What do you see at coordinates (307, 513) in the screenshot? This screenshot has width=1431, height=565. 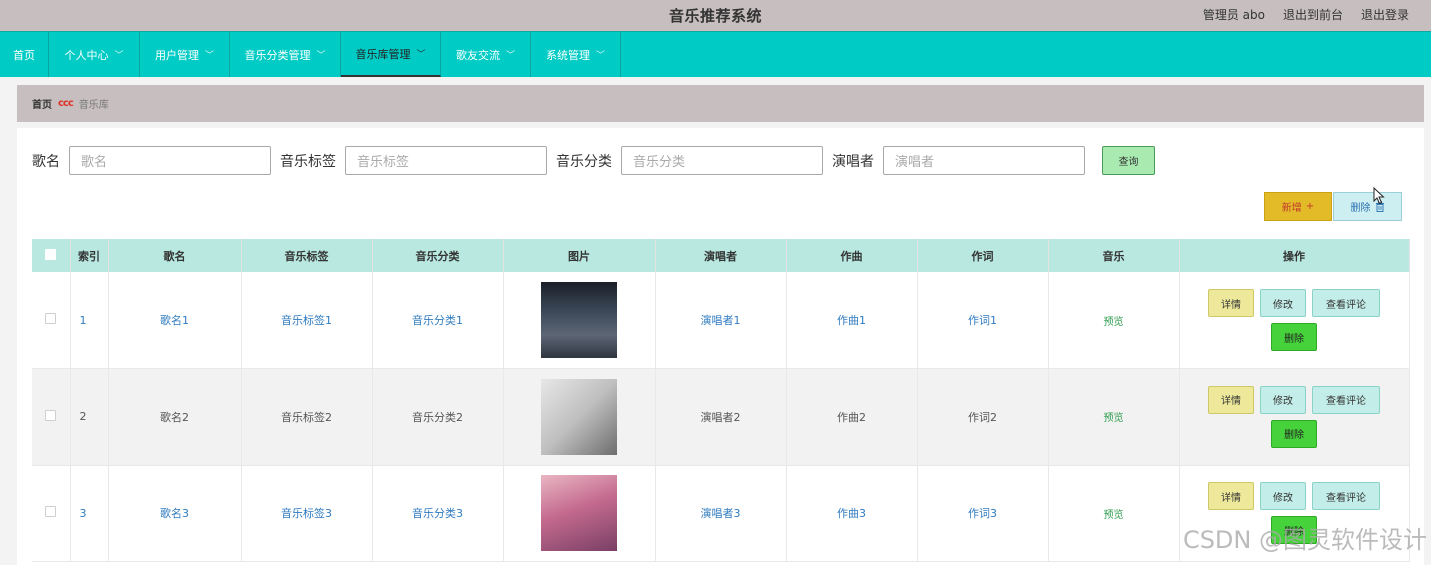 I see `row-music-tag: 音乐标签3` at bounding box center [307, 513].